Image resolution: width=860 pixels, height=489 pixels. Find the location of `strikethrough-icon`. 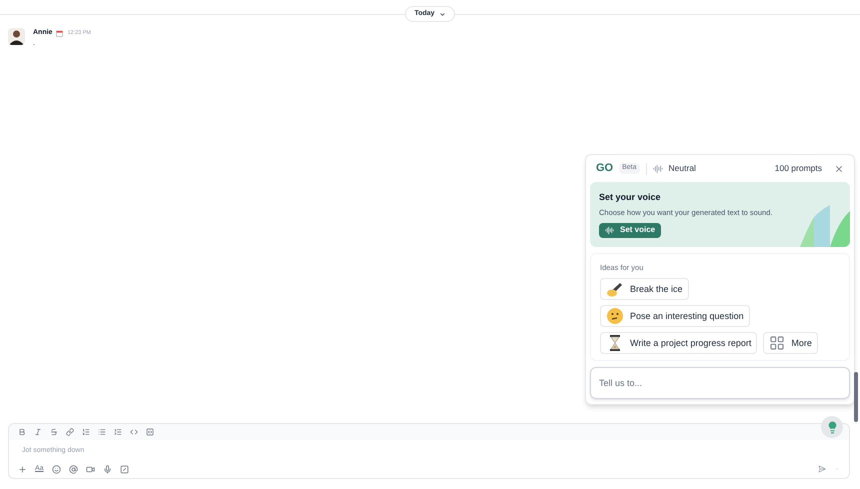

strikethrough-icon is located at coordinates (54, 432).